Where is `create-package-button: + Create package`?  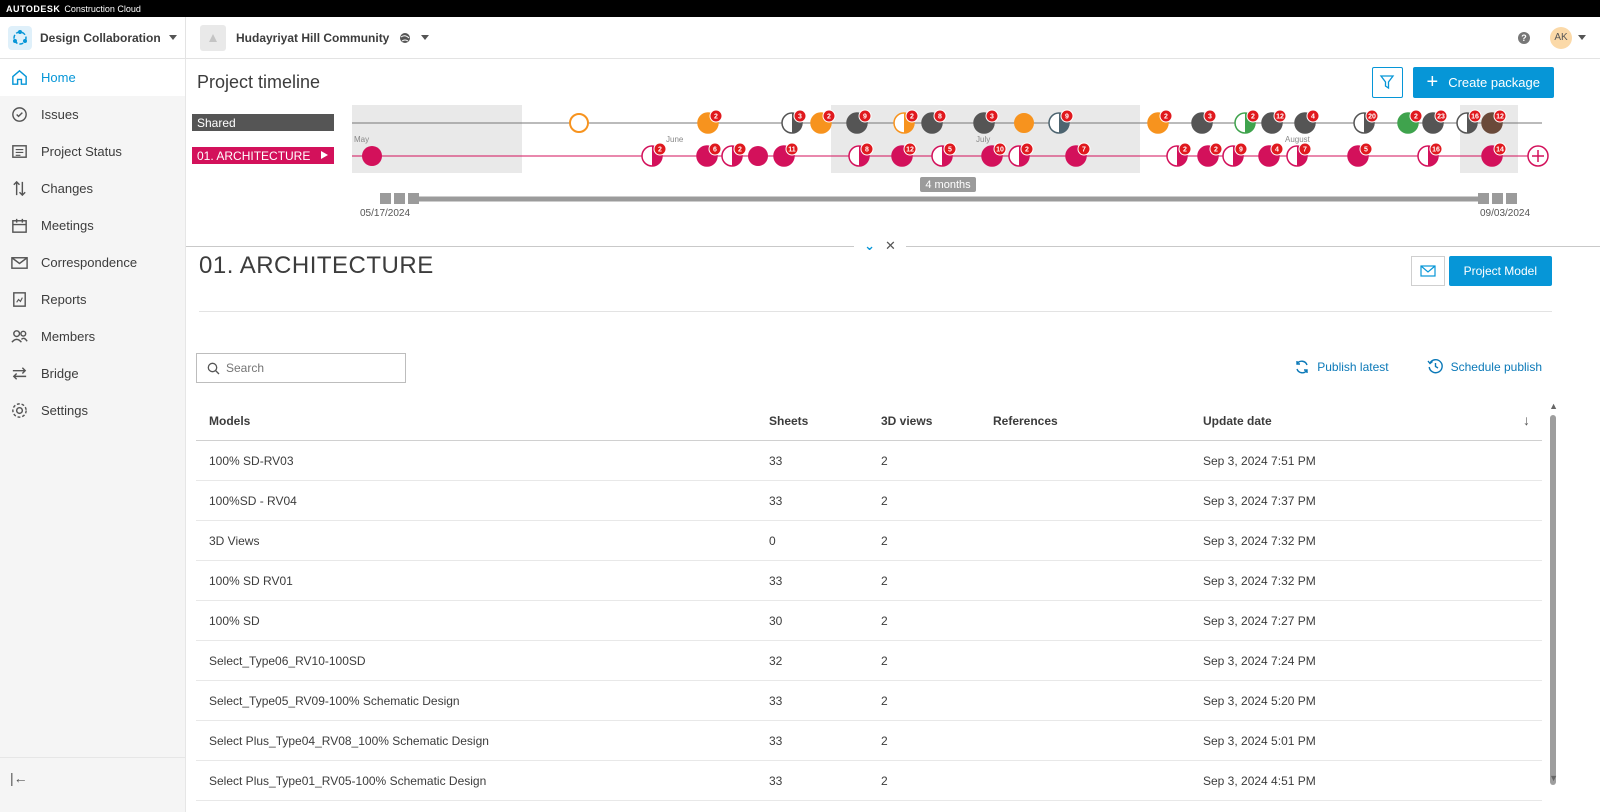
create-package-button: + Create package is located at coordinates (1483, 82).